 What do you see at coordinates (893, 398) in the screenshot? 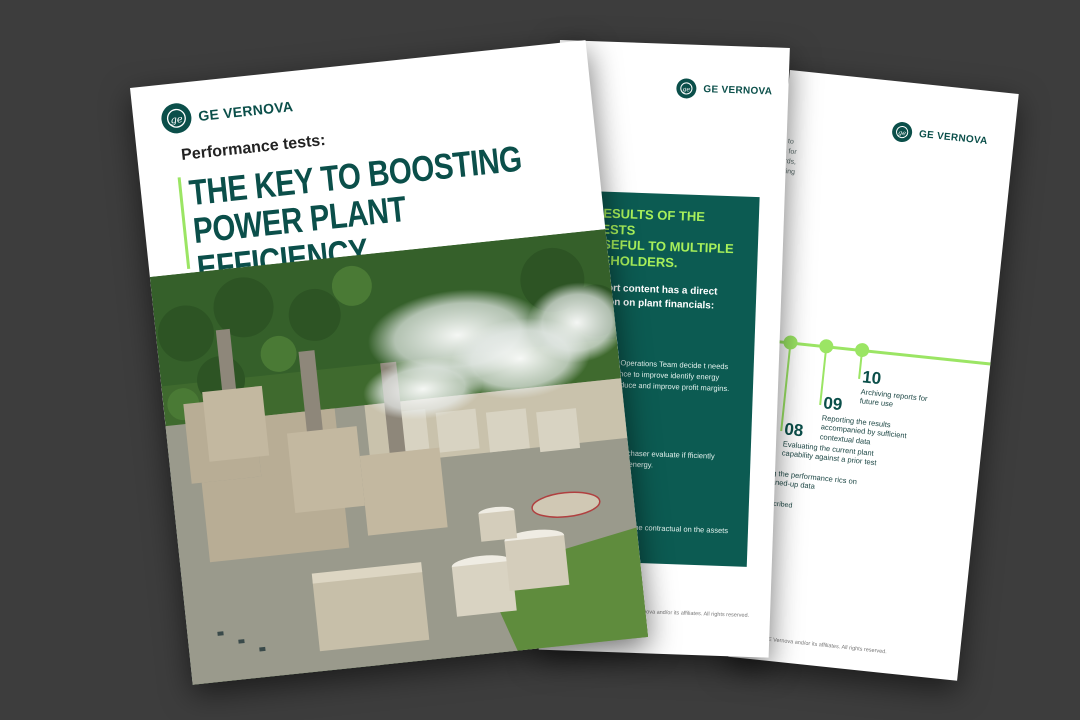
I see `step-text: Archiving reports for future use` at bounding box center [893, 398].